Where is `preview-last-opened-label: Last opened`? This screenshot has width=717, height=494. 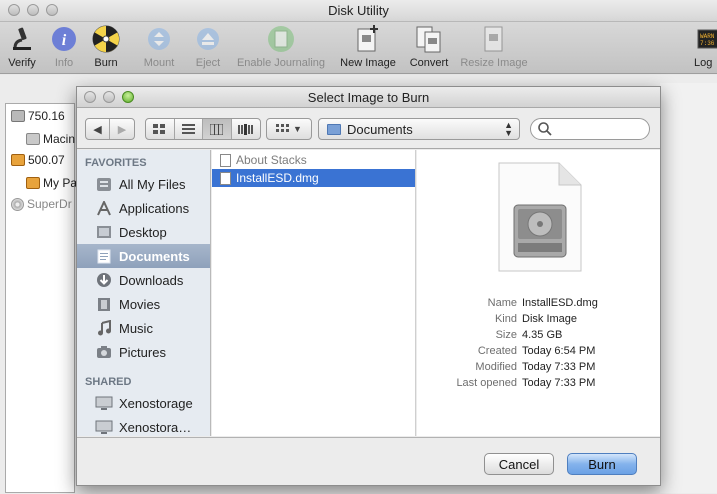
preview-last-opened-label: Last opened is located at coordinates (486, 383).